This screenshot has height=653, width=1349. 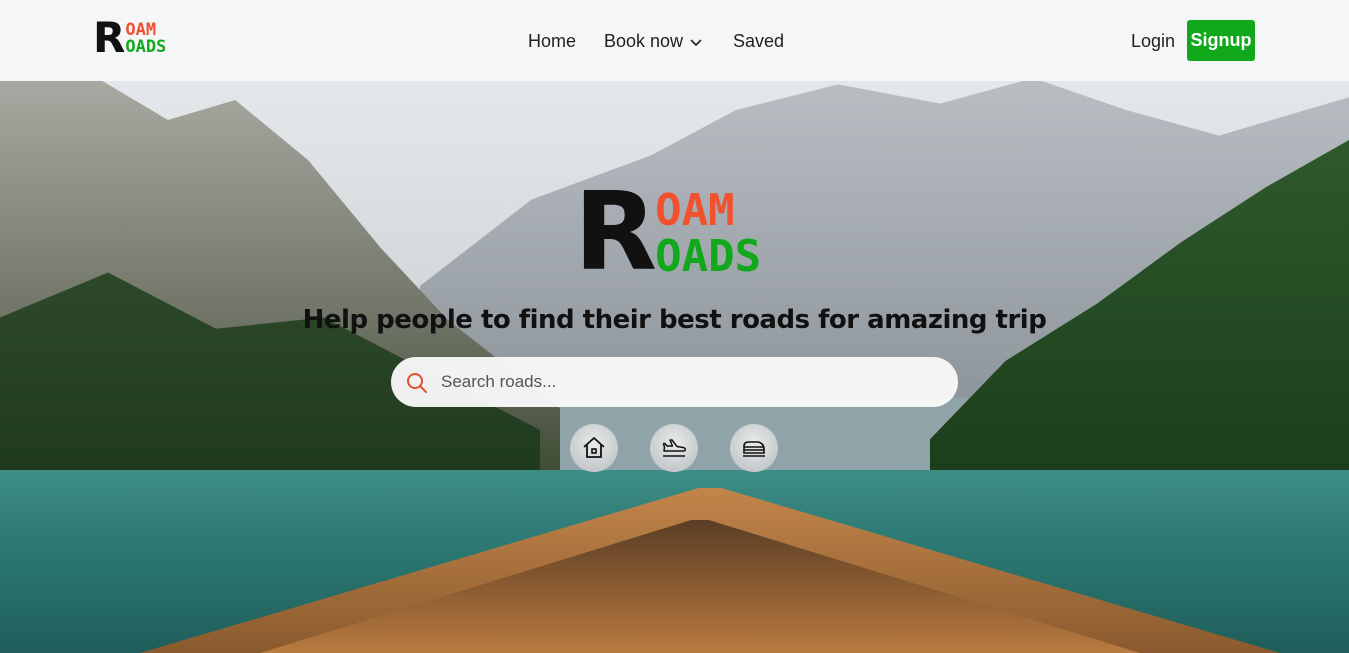 I want to click on search-icon, so click(x=417, y=383).